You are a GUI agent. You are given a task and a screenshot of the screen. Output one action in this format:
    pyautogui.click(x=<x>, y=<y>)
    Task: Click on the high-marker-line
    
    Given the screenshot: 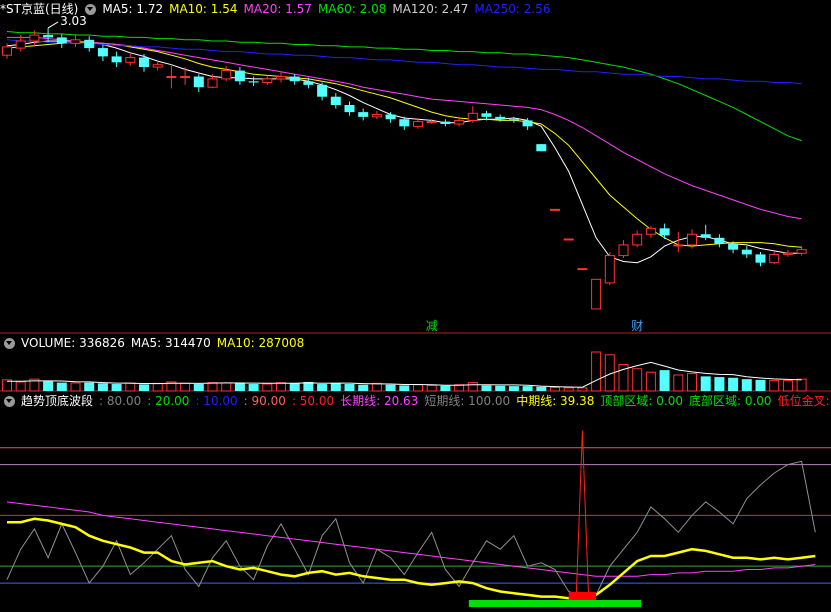 What is the action you would take?
    pyautogui.click(x=53, y=25)
    